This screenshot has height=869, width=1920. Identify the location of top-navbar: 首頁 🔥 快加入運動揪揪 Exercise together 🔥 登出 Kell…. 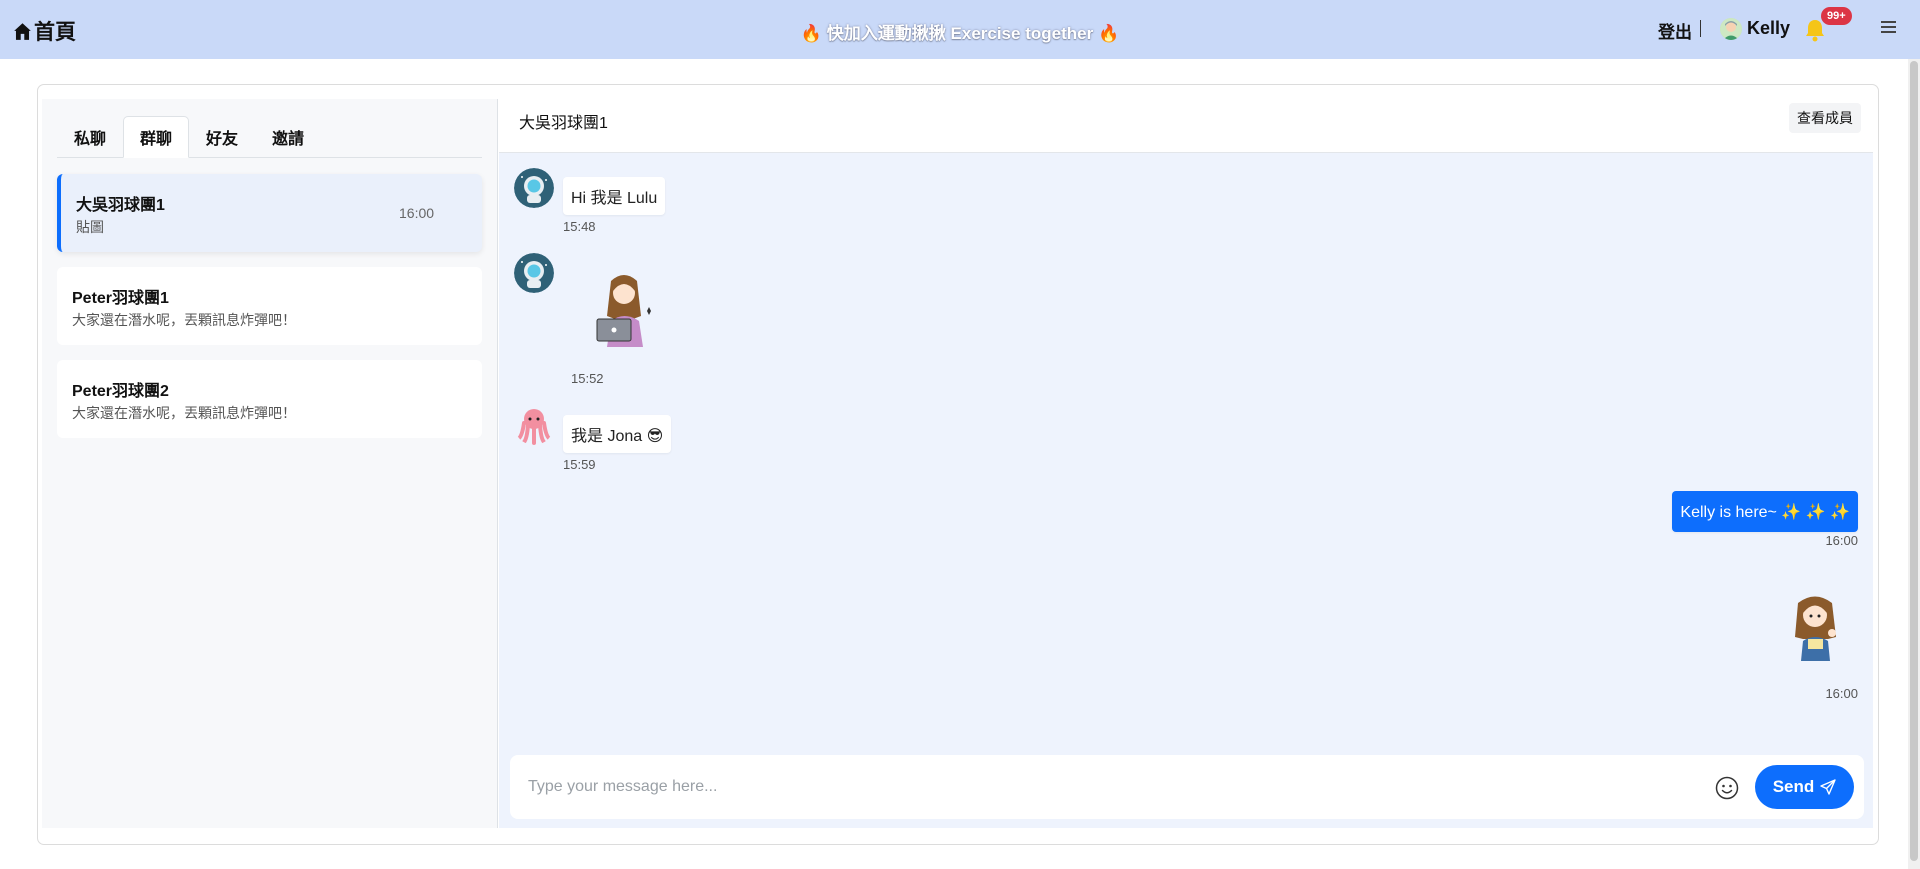
(960, 29).